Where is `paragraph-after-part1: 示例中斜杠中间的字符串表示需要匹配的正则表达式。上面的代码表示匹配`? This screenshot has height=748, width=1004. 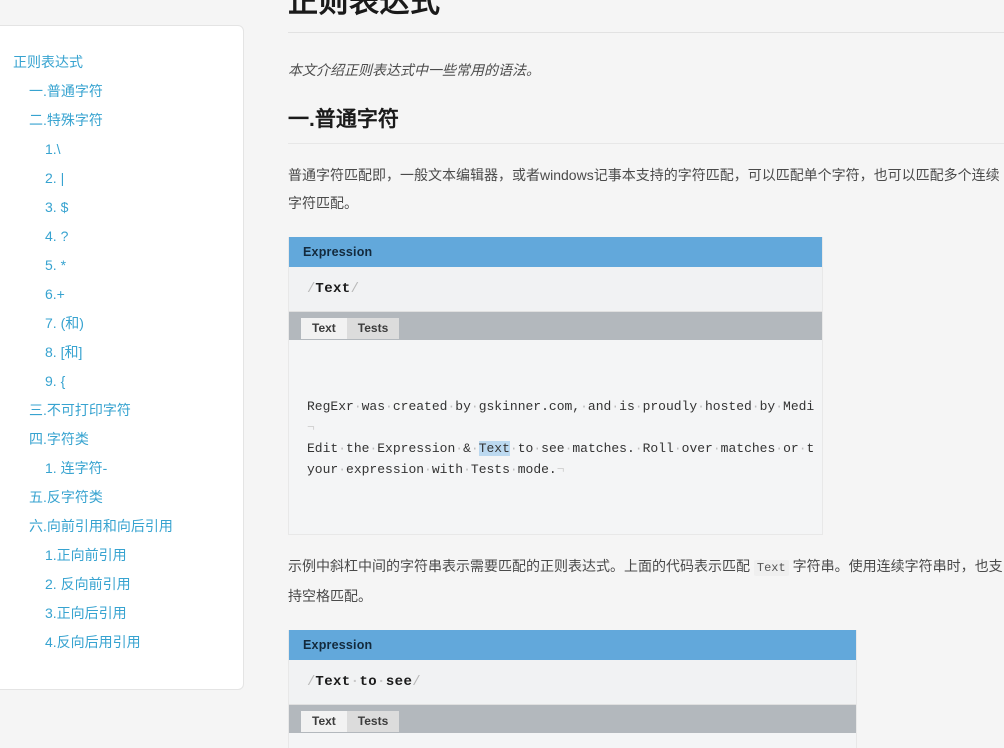
paragraph-after-part1: 示例中斜杠中间的字符串表示需要匹配的正则表达式。上面的代码表示匹配 is located at coordinates (521, 566).